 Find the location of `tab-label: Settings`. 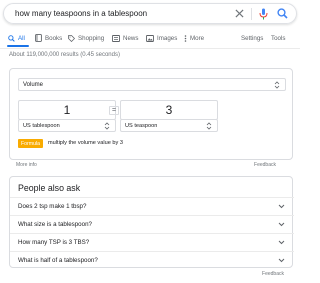

tab-label: Settings is located at coordinates (252, 38).